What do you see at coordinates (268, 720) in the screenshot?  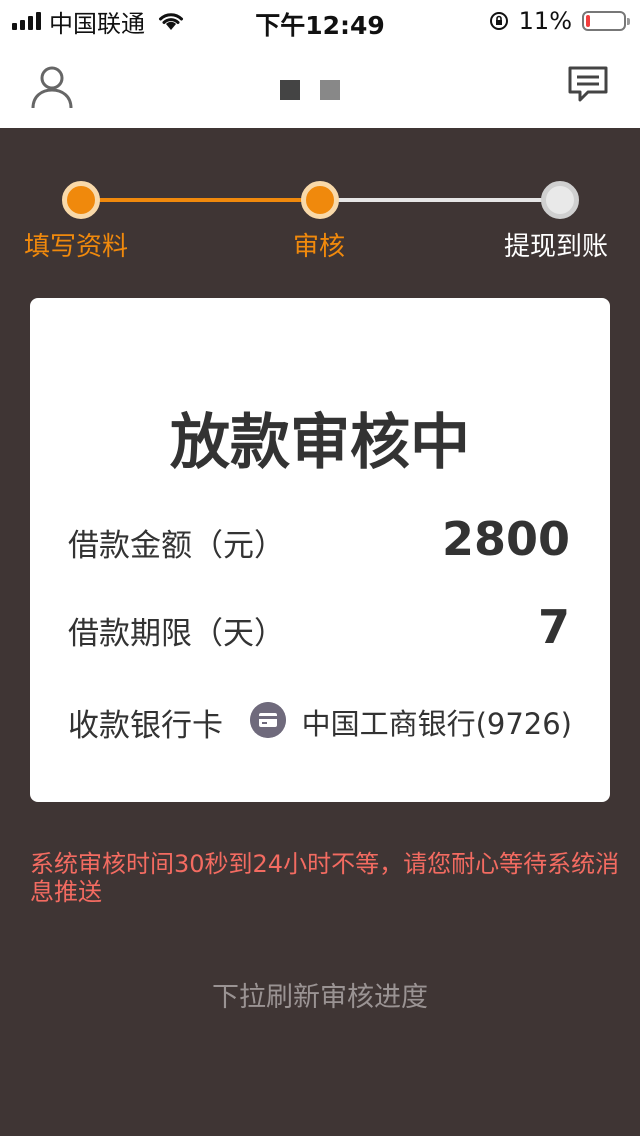 I see `bank-card-icon` at bounding box center [268, 720].